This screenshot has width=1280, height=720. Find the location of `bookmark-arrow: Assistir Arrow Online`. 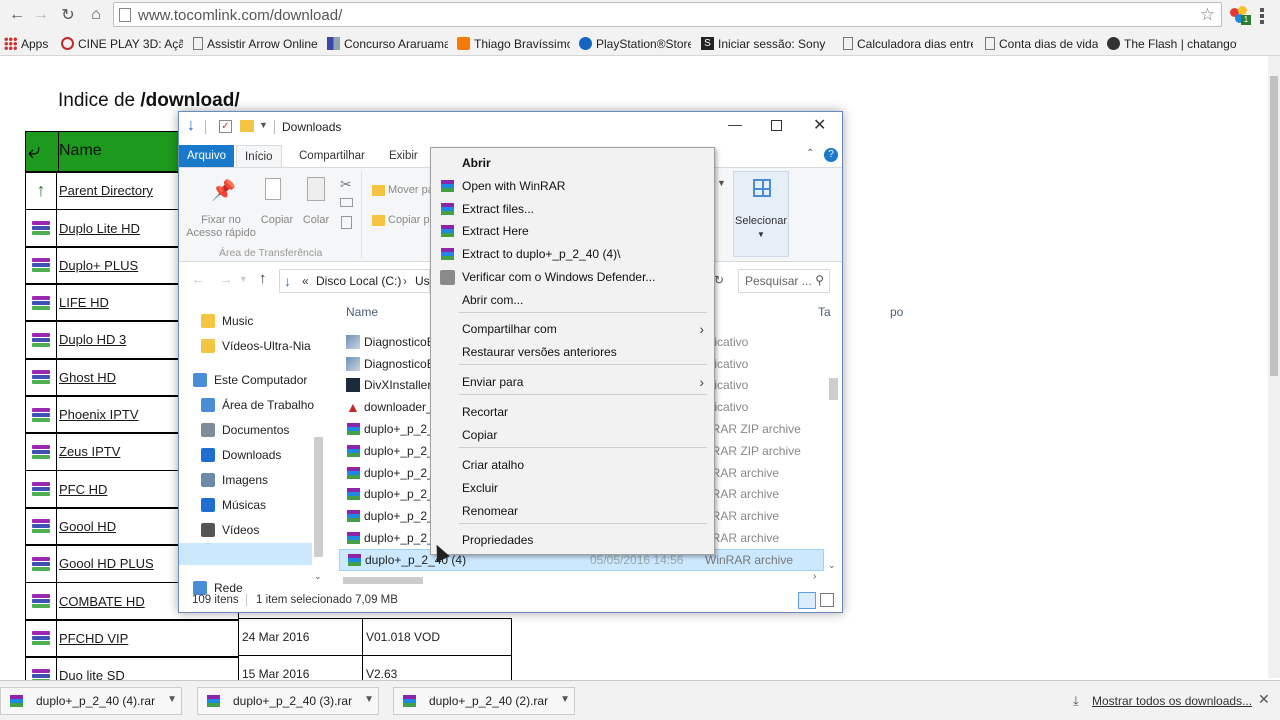

bookmark-arrow: Assistir Arrow Online is located at coordinates (257, 43).